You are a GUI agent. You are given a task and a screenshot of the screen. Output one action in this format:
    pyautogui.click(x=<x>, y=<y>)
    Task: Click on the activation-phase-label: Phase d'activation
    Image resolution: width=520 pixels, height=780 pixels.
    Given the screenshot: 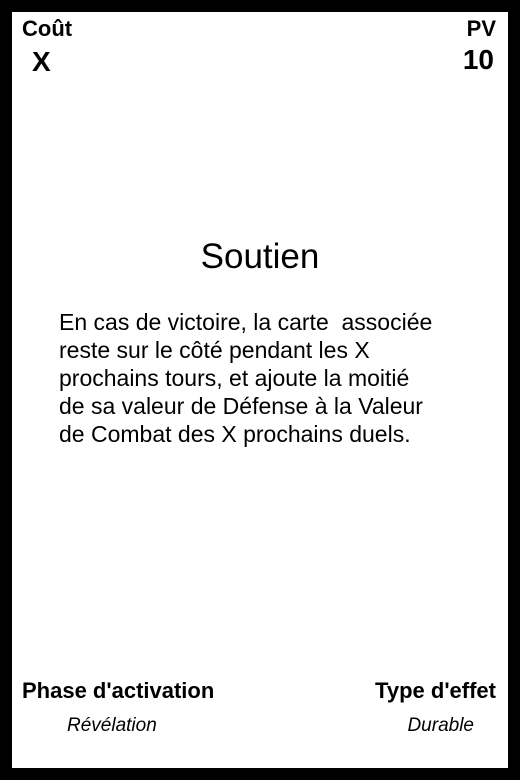 What is the action you would take?
    pyautogui.click(x=118, y=690)
    